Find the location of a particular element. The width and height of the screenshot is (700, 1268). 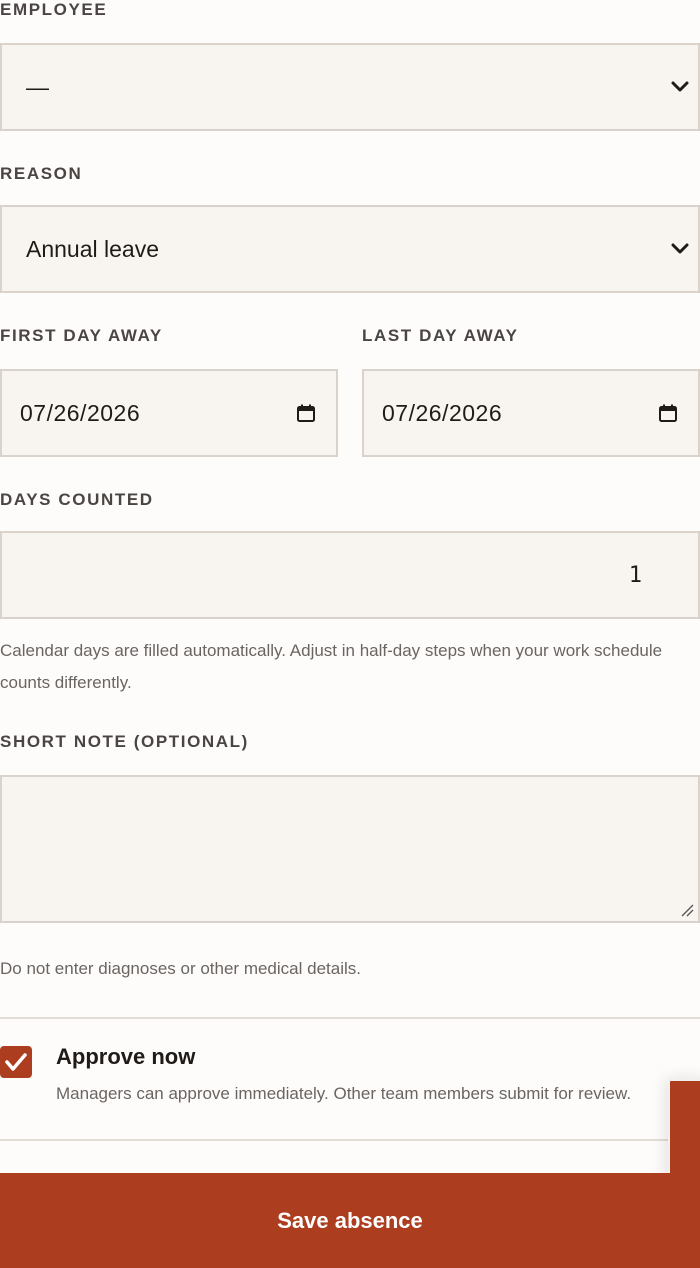

approve-checkbox is located at coordinates (16, 1062).